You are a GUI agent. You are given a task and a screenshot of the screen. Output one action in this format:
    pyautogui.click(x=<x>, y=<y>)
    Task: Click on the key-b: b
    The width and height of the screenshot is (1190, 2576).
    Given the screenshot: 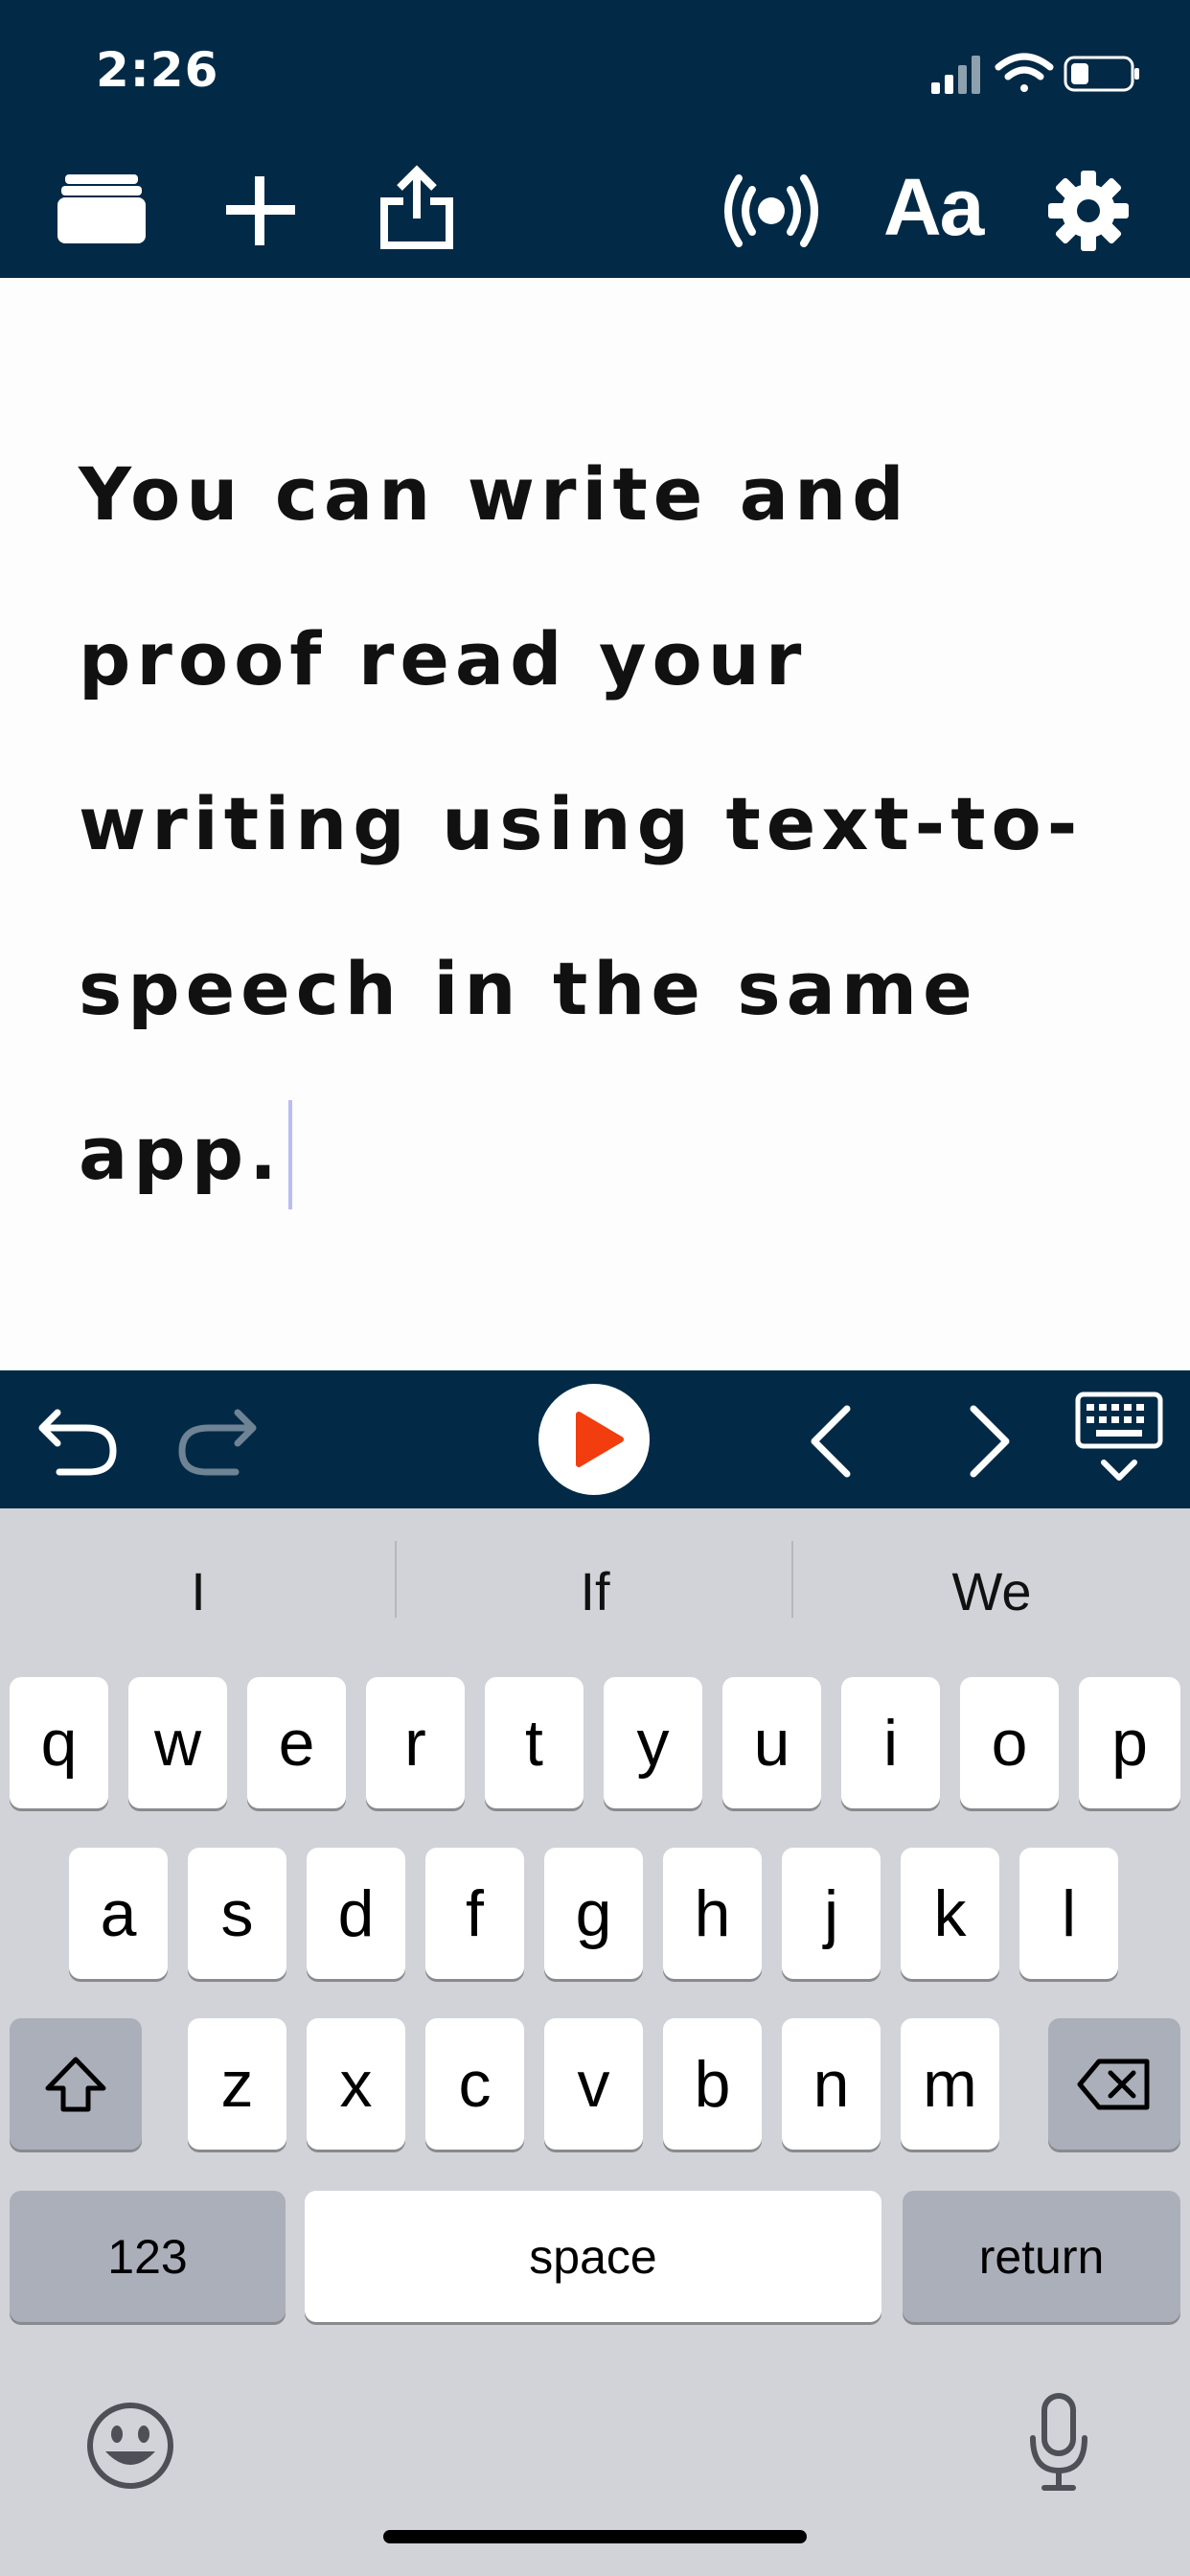 What is the action you would take?
    pyautogui.click(x=713, y=2084)
    